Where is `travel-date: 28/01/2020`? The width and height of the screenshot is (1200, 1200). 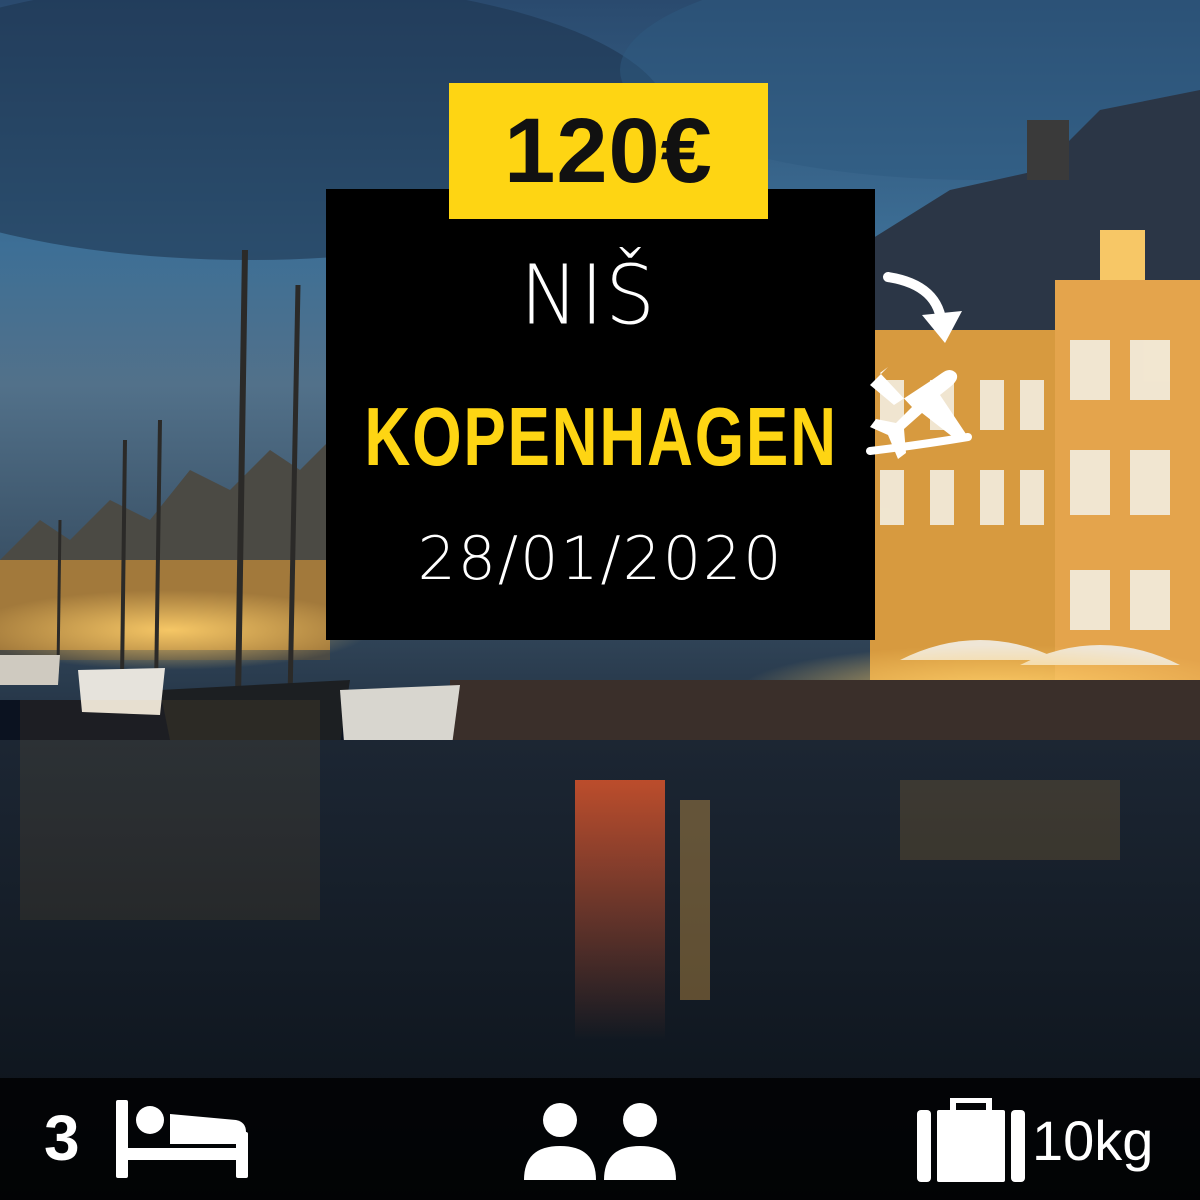 travel-date: 28/01/2020 is located at coordinates (600, 559).